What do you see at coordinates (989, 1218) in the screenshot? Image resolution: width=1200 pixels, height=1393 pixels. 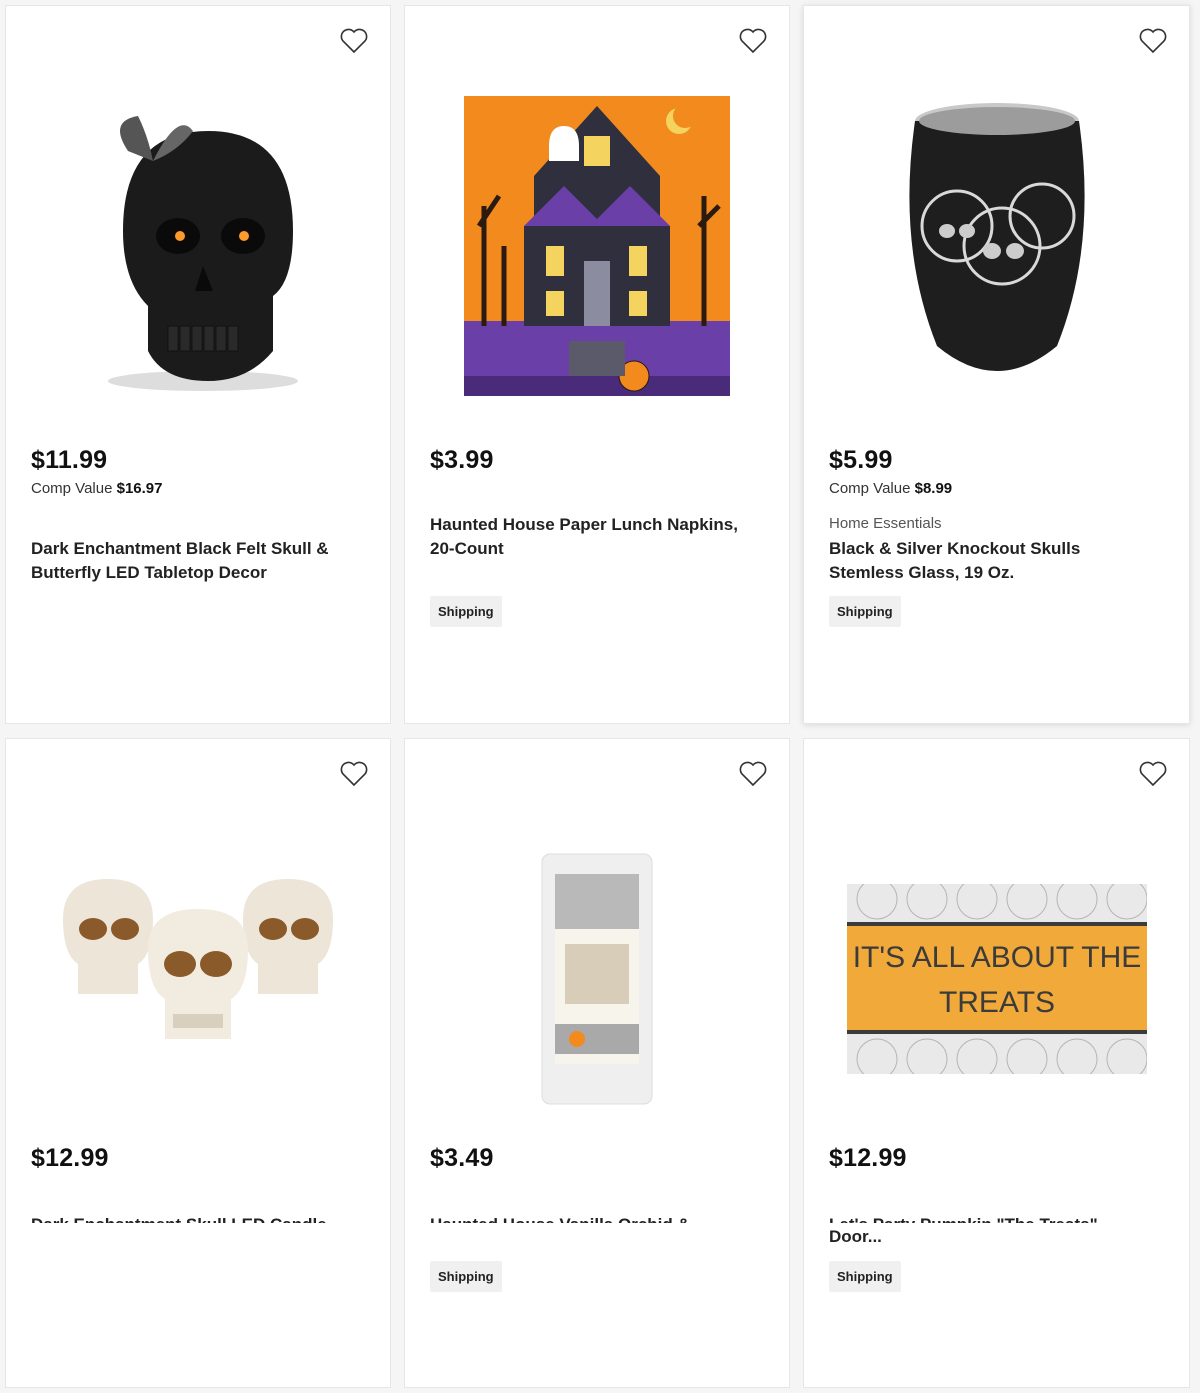 I see `product-title: Let's Party Pumpkin "The Treats"` at bounding box center [989, 1218].